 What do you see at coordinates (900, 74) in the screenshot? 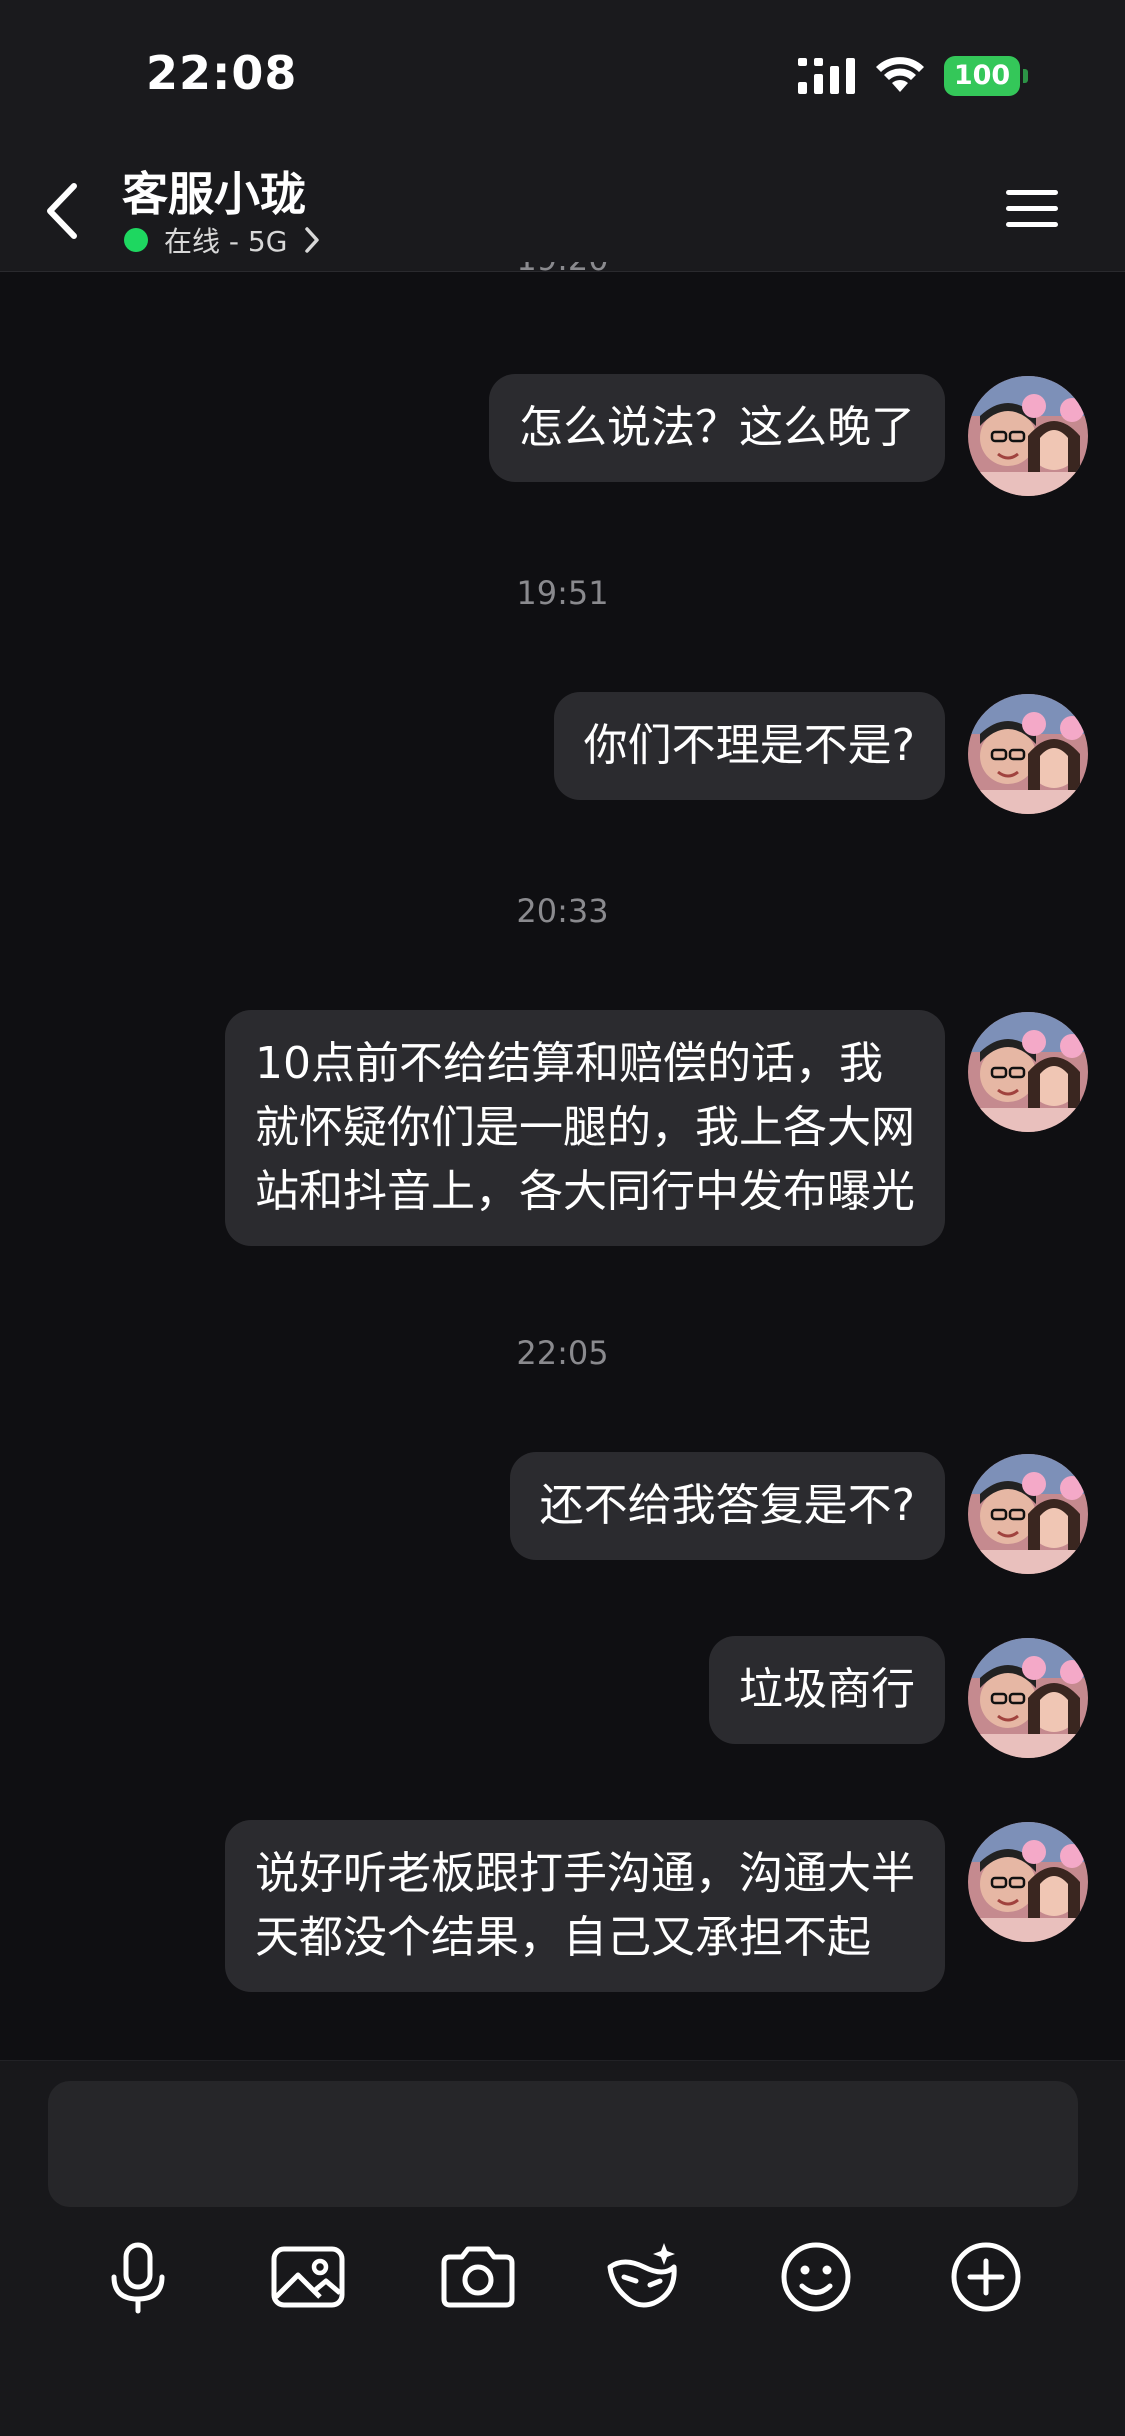
I see `wifi-icon` at bounding box center [900, 74].